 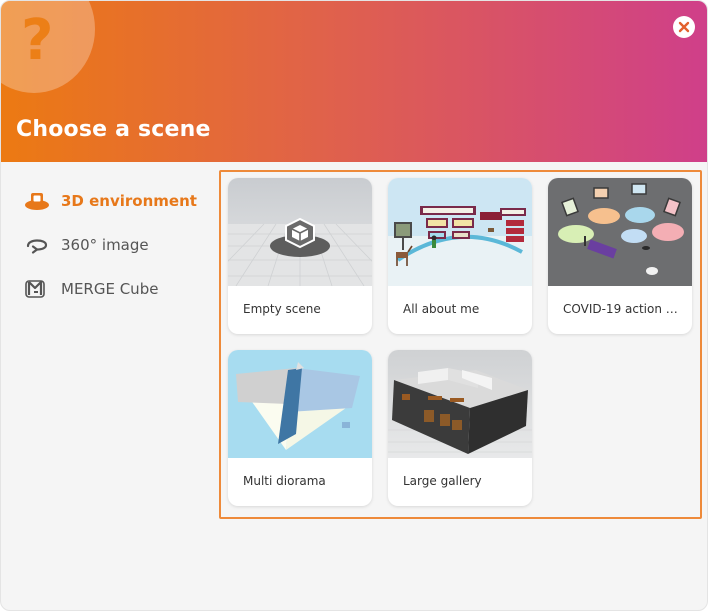 I want to click on scene-card-name: Multi diorama, so click(x=284, y=481).